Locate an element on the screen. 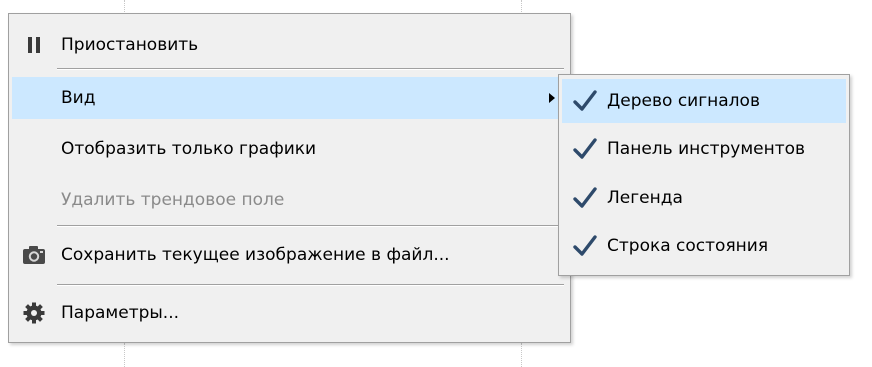  menu-item-label: Отобразить только графики is located at coordinates (189, 149).